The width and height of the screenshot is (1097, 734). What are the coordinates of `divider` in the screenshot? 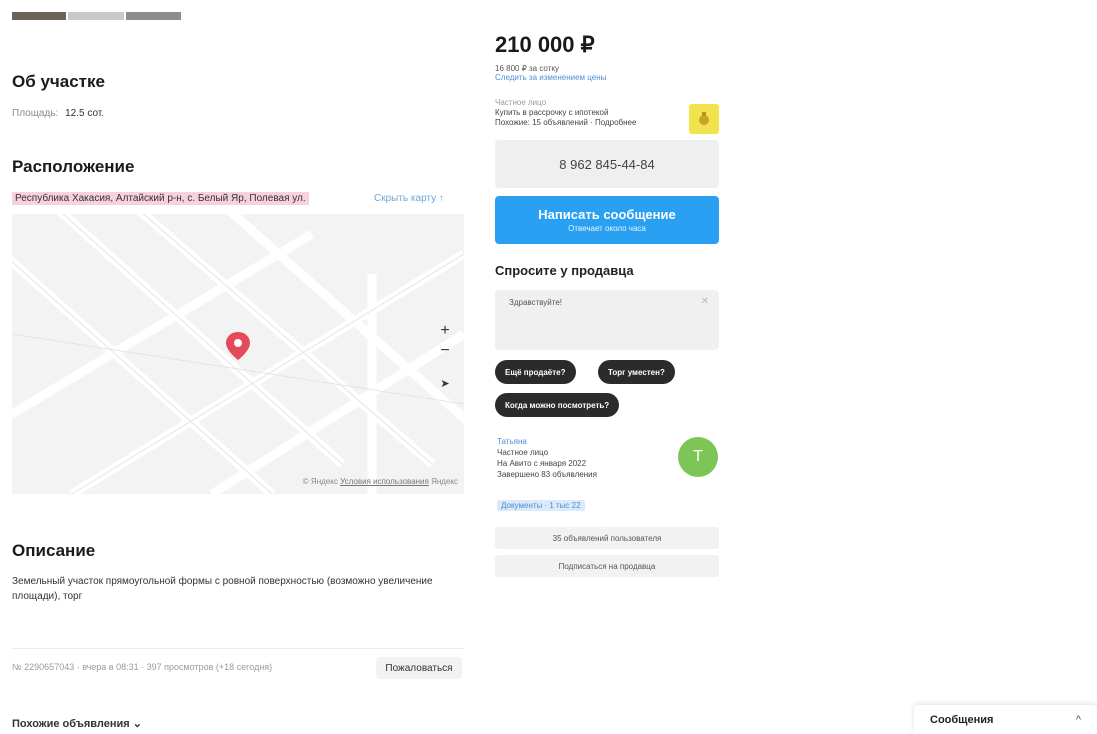 It's located at (238, 648).